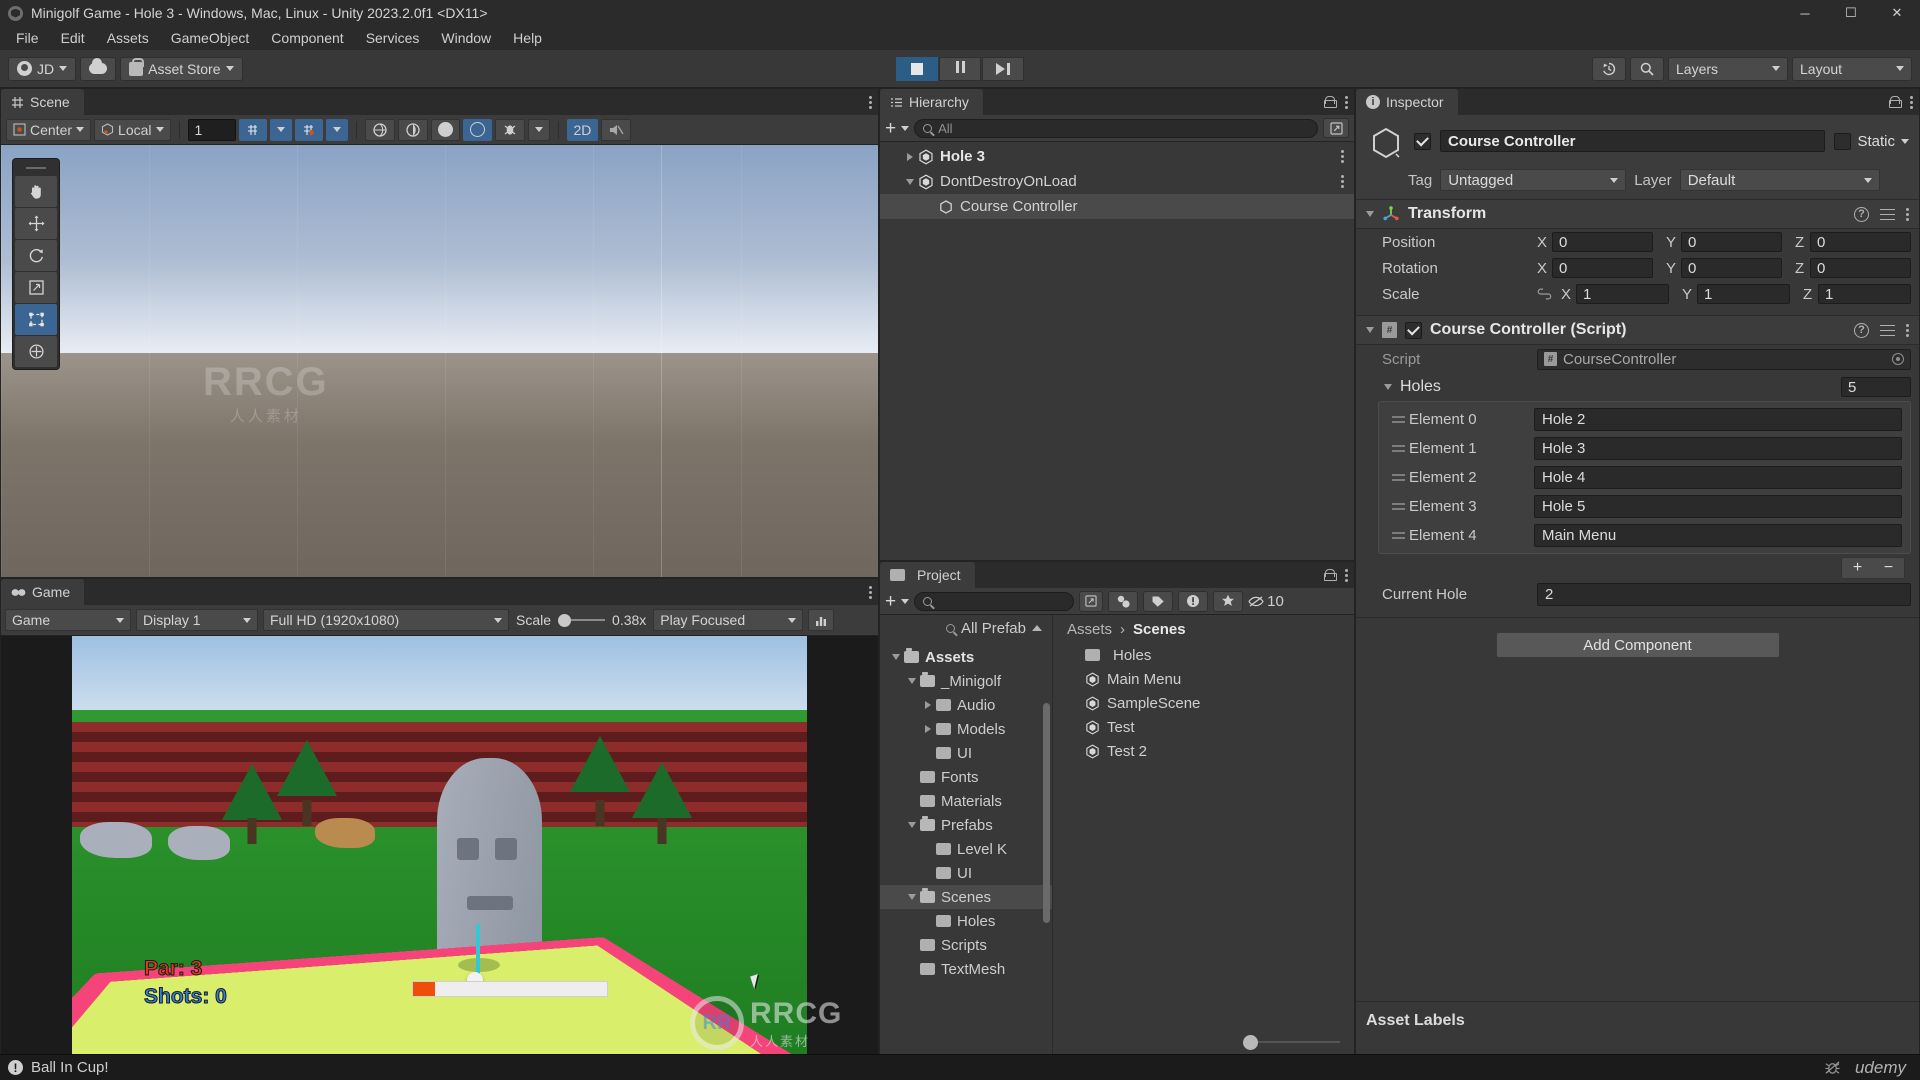  Describe the element at coordinates (994, 601) in the screenshot. I see `project-search-input` at that location.